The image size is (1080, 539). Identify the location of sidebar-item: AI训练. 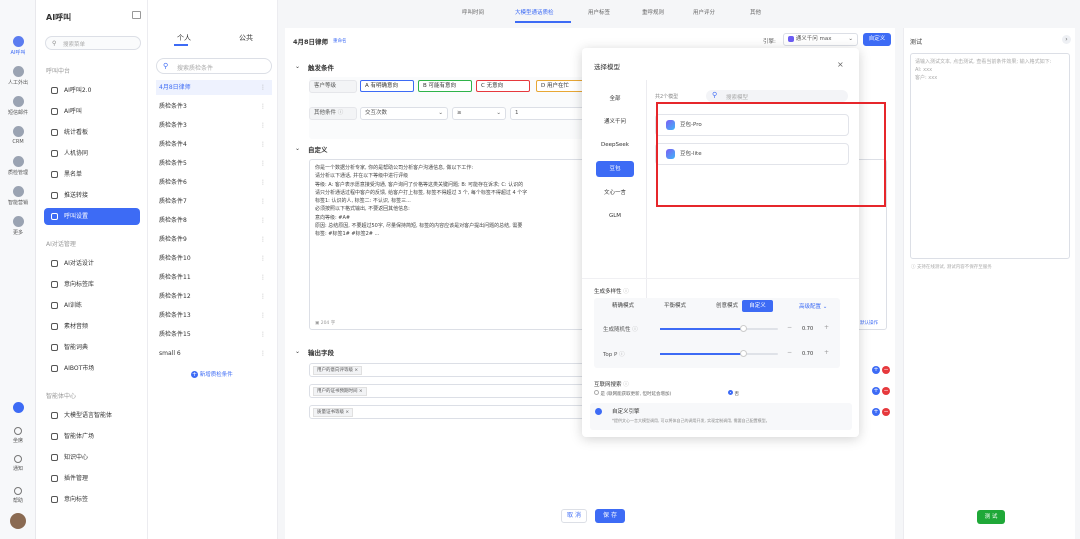
(92, 305).